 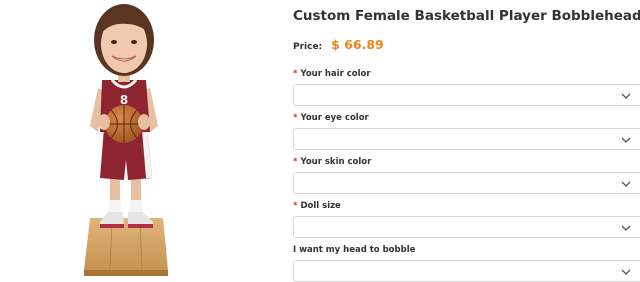 I want to click on doll-size-select, so click(x=466, y=227).